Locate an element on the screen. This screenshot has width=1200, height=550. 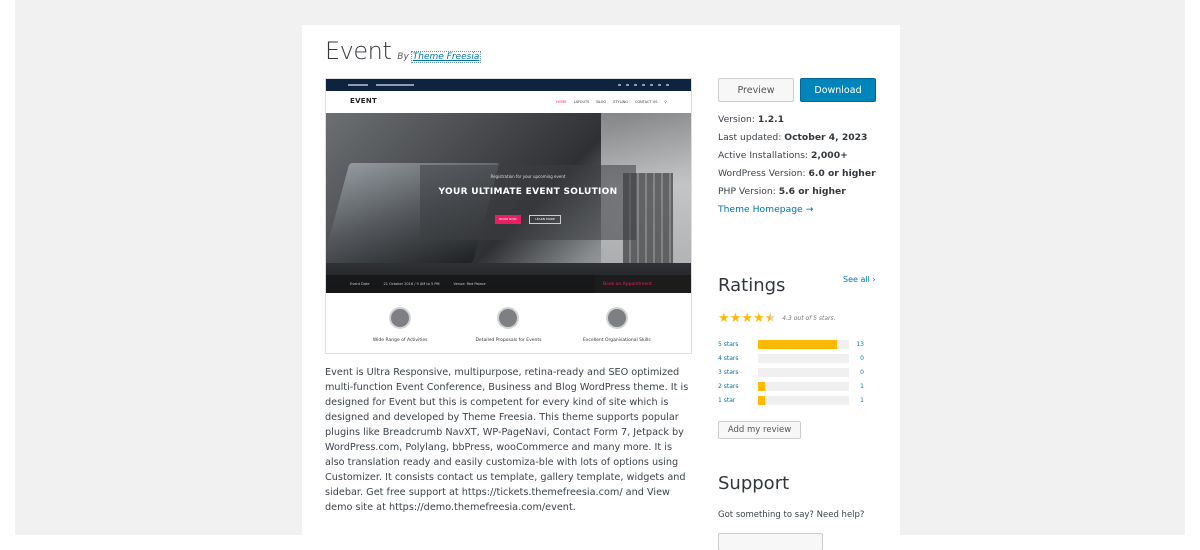
hero-book-button: BOOK NOW is located at coordinates (508, 219).